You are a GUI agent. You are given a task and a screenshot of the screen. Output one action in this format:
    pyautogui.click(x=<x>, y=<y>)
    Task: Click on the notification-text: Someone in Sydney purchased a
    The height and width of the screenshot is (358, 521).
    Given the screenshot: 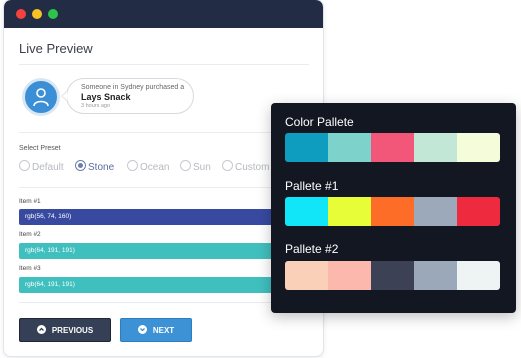 What is the action you would take?
    pyautogui.click(x=133, y=87)
    